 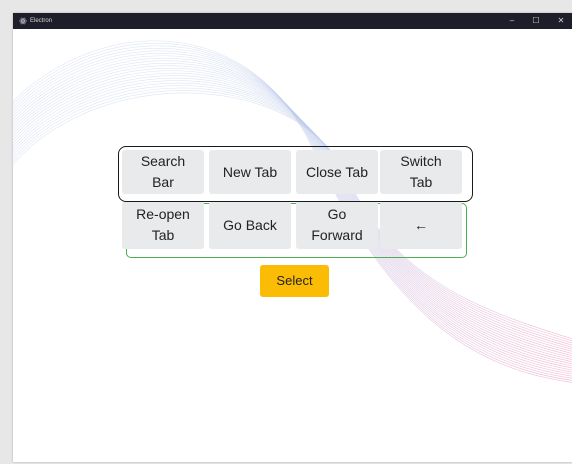 I want to click on key-1-4: Switch Tab, so click(x=421, y=172).